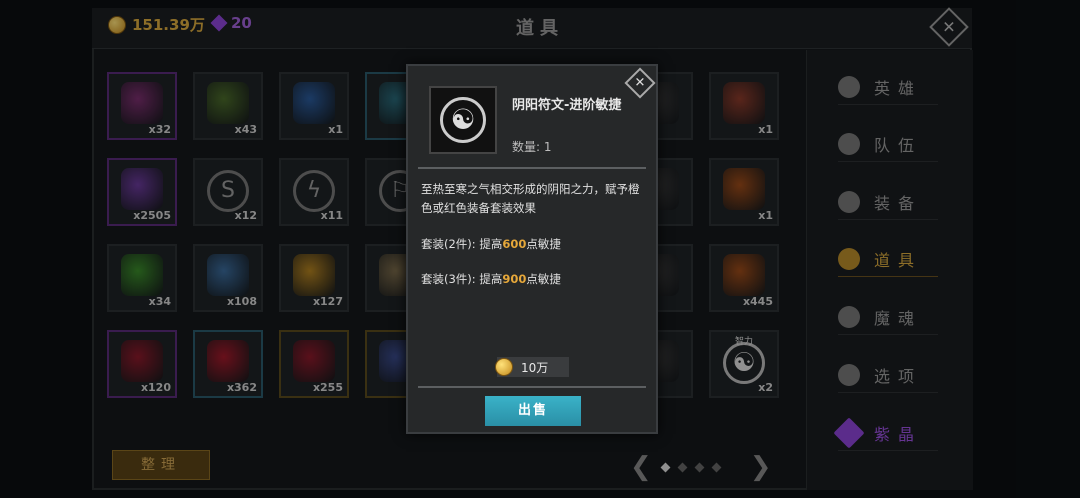 This screenshot has height=498, width=1080. Describe the element at coordinates (535, 367) in the screenshot. I see `sell-price-value: 10万` at that location.